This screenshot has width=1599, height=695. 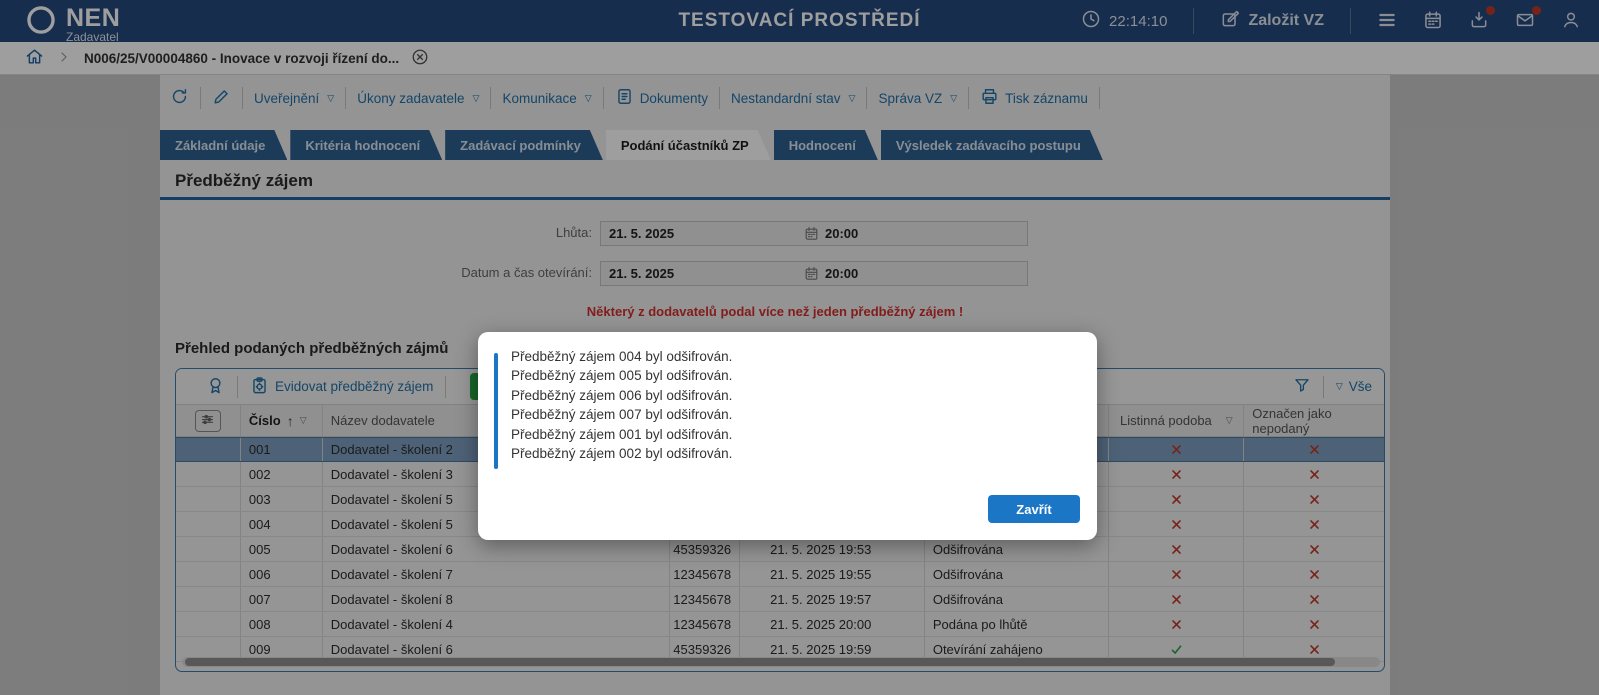 I want to click on modal-message: Předběžný zájem 007 byl odšifrován., so click(x=622, y=415).